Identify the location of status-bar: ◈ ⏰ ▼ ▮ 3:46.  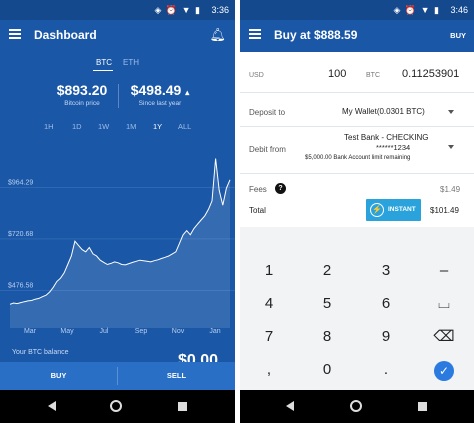
(357, 10).